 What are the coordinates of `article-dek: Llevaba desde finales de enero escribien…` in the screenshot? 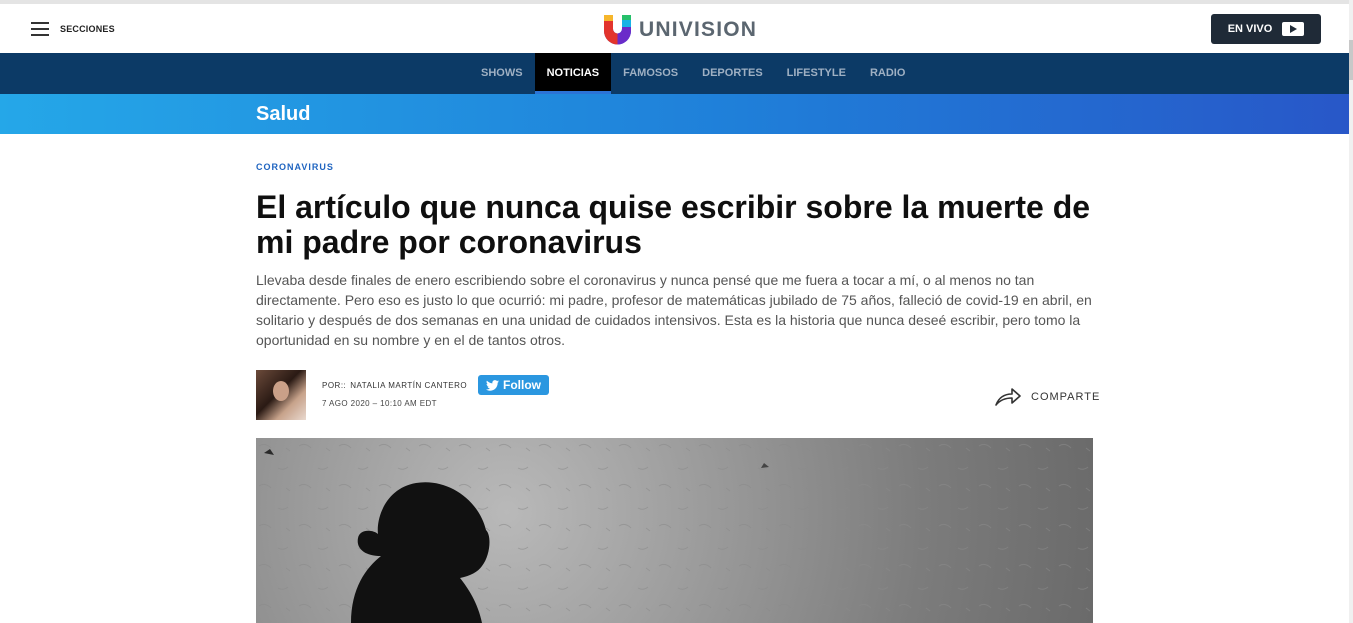 It's located at (674, 310).